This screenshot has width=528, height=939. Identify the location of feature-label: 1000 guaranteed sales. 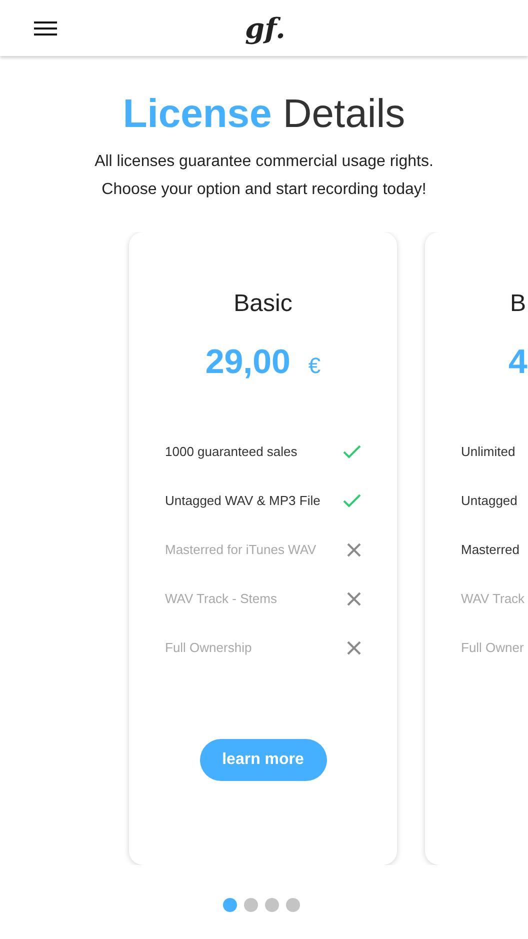
(231, 451).